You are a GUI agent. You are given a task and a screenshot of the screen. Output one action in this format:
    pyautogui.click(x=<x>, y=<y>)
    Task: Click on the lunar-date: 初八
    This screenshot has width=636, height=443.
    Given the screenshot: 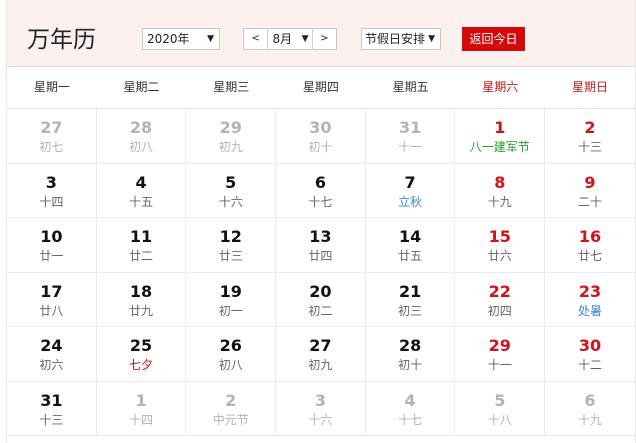 What is the action you would take?
    pyautogui.click(x=230, y=365)
    